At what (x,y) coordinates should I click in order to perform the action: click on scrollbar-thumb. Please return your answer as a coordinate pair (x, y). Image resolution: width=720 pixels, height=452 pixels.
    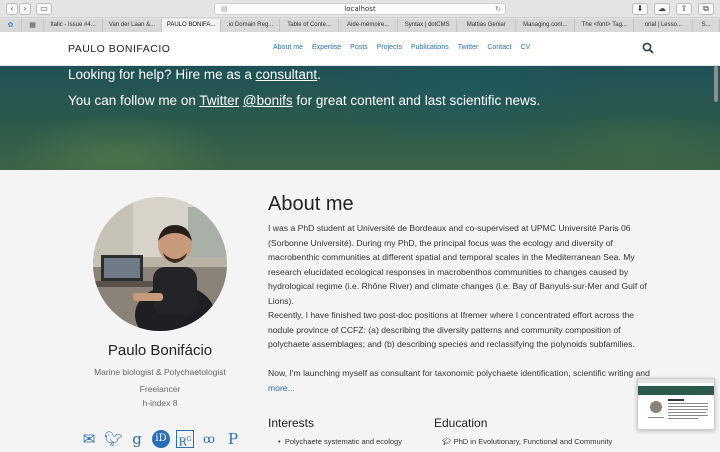
    Looking at the image, I should click on (716, 84).